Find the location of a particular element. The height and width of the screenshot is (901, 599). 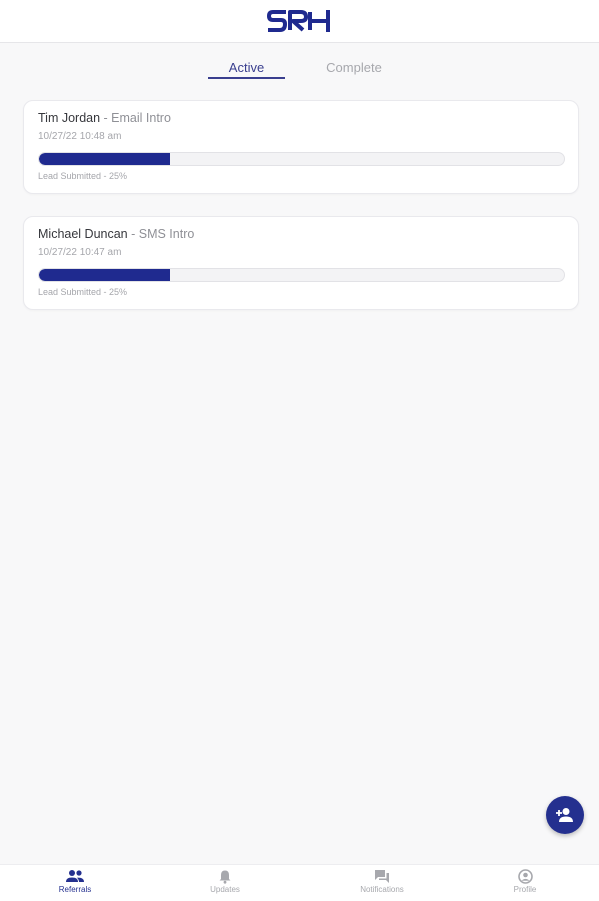

nav-item-updates: Updates is located at coordinates (225, 884).